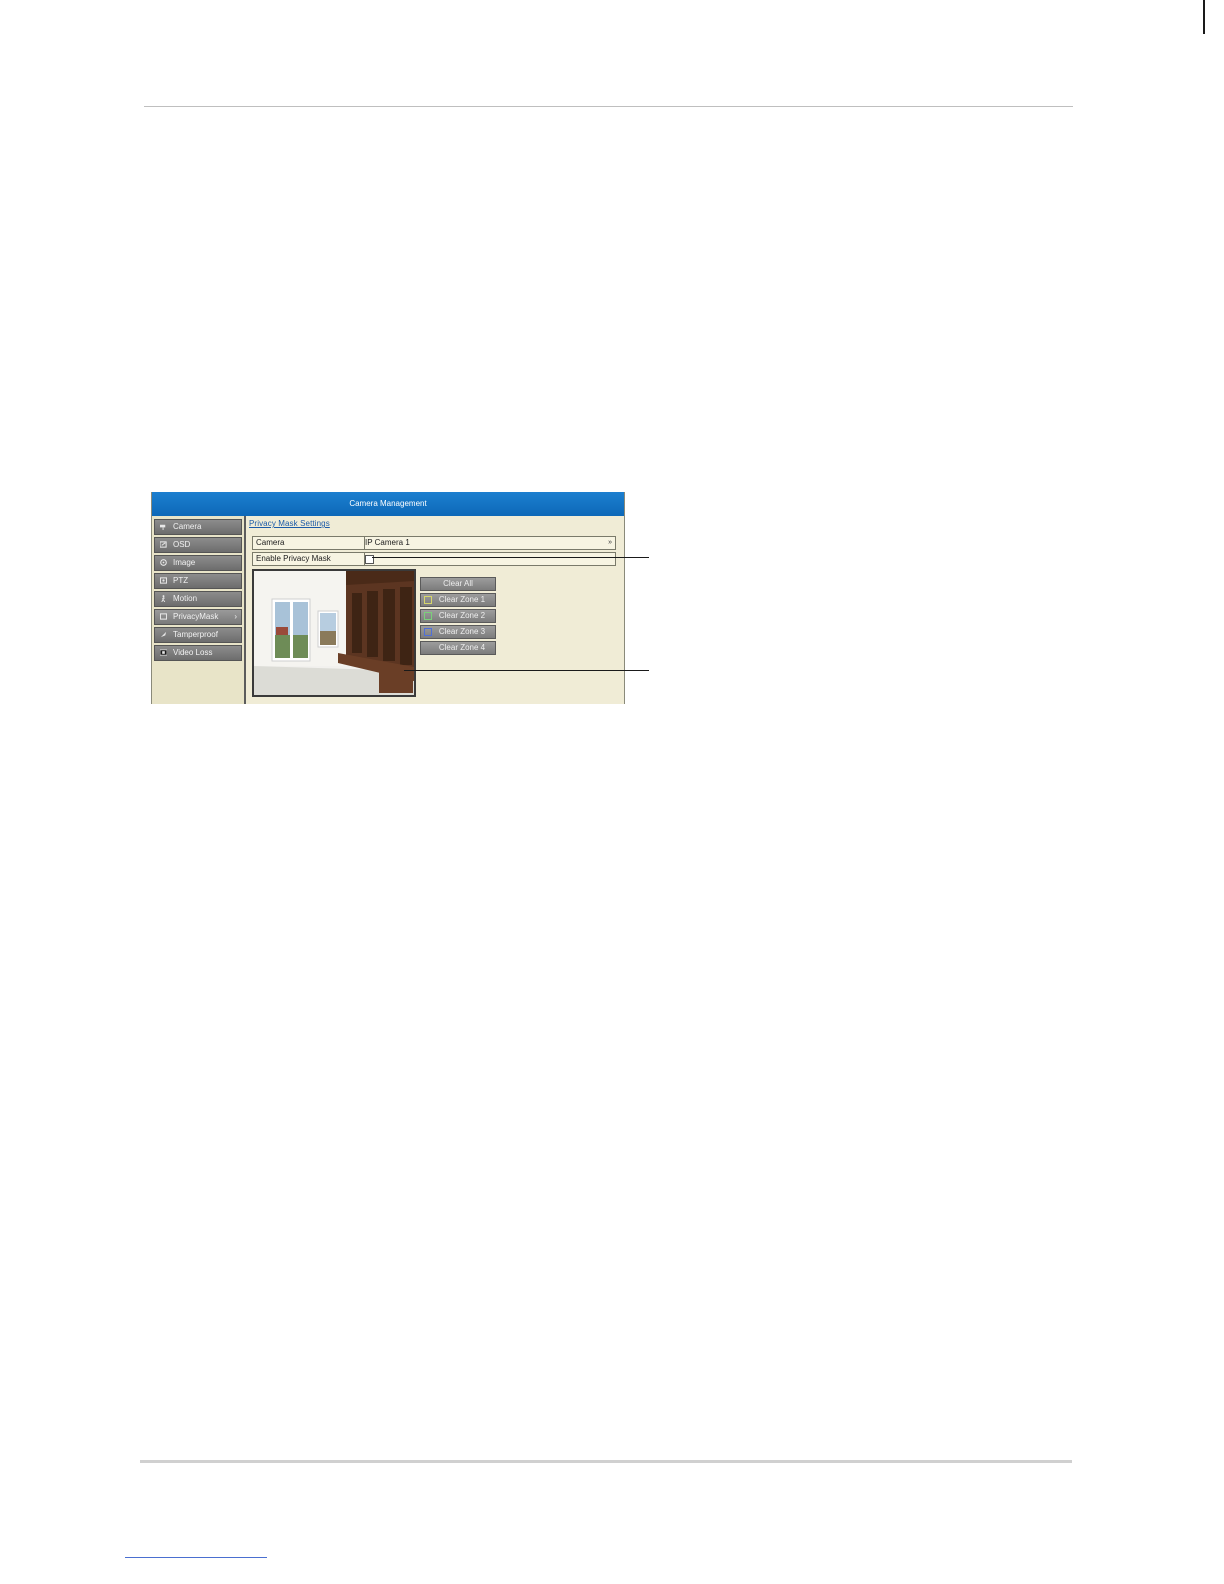 The height and width of the screenshot is (1584, 1224). I want to click on camera-label: Camera, so click(309, 543).